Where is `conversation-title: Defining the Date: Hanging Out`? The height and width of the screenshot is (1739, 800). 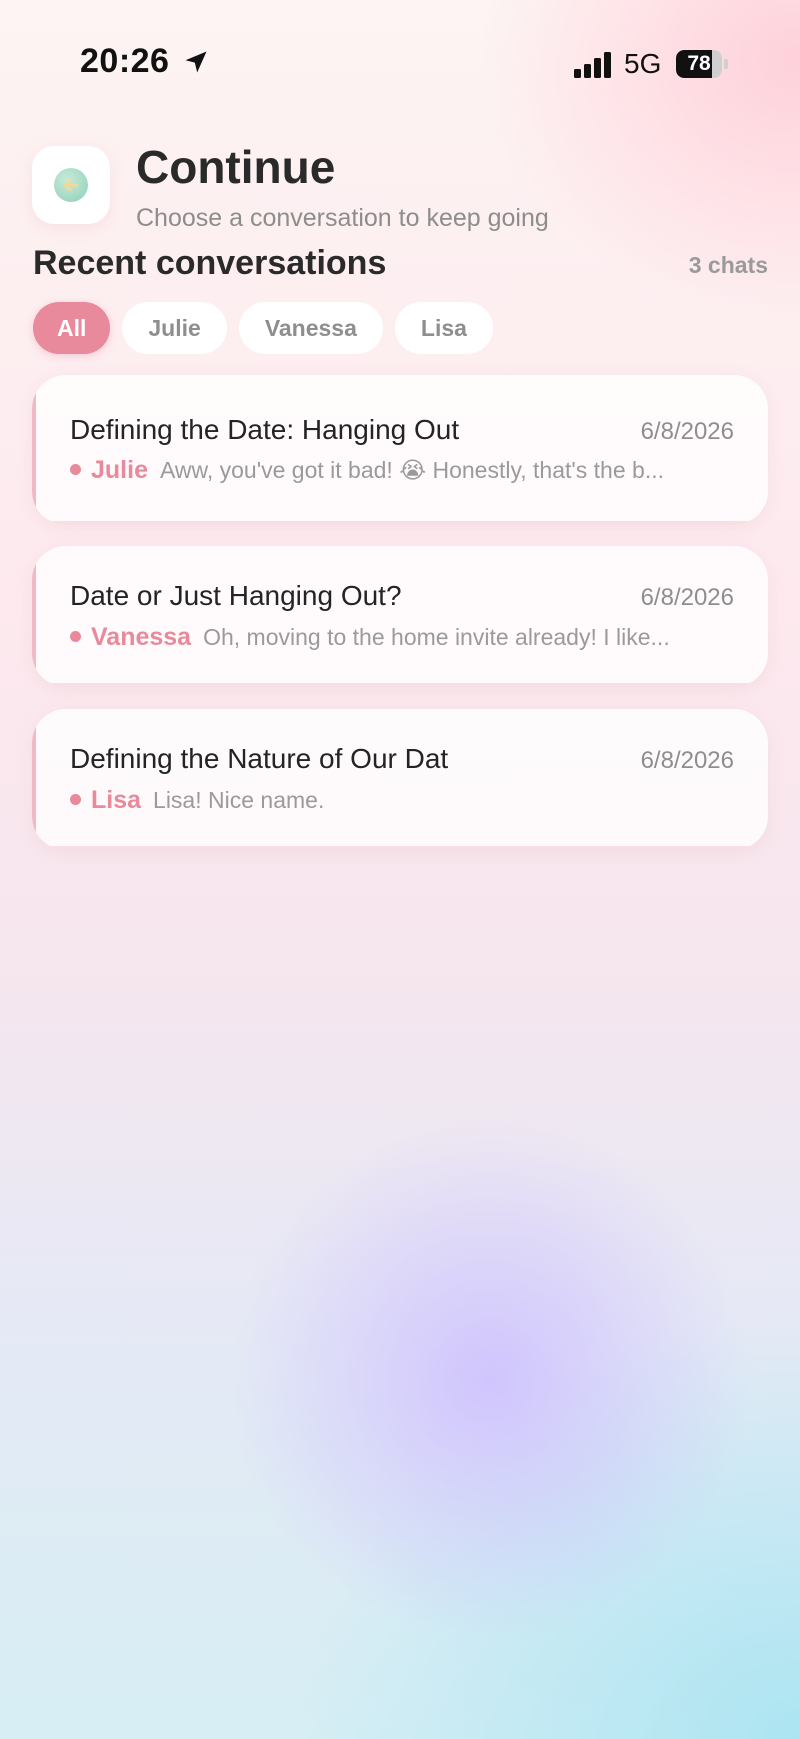 conversation-title: Defining the Date: Hanging Out is located at coordinates (265, 429).